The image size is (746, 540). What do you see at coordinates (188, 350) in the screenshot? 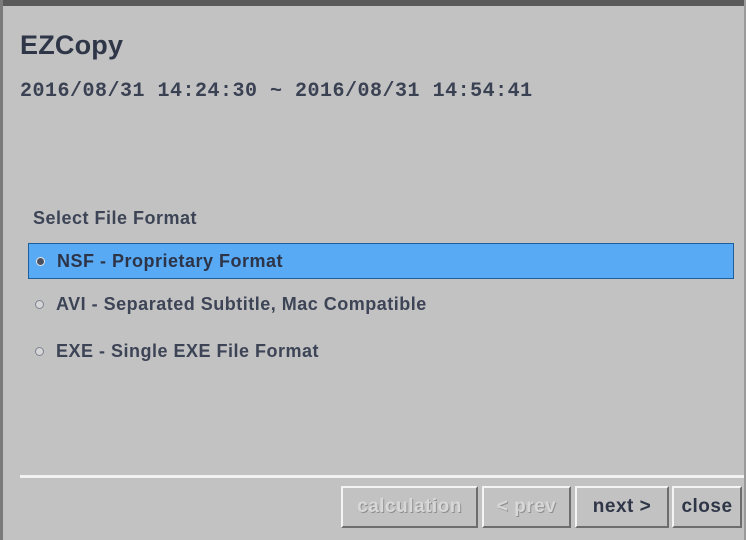
I see `format-option-label: EXE - Single EXE File Format` at bounding box center [188, 350].